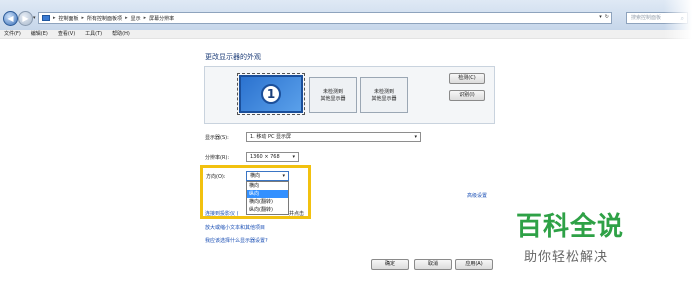  Describe the element at coordinates (467, 95) in the screenshot. I see `identify-button: 识别(I)` at that location.